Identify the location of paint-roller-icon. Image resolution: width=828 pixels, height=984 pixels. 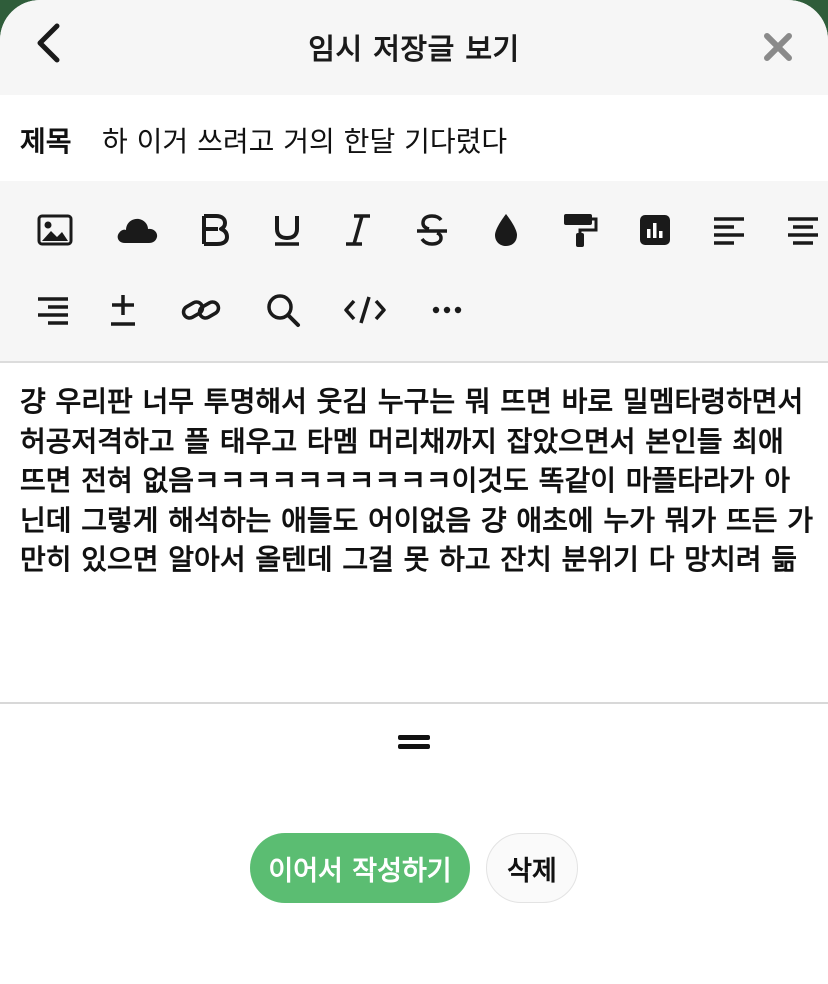
(581, 230).